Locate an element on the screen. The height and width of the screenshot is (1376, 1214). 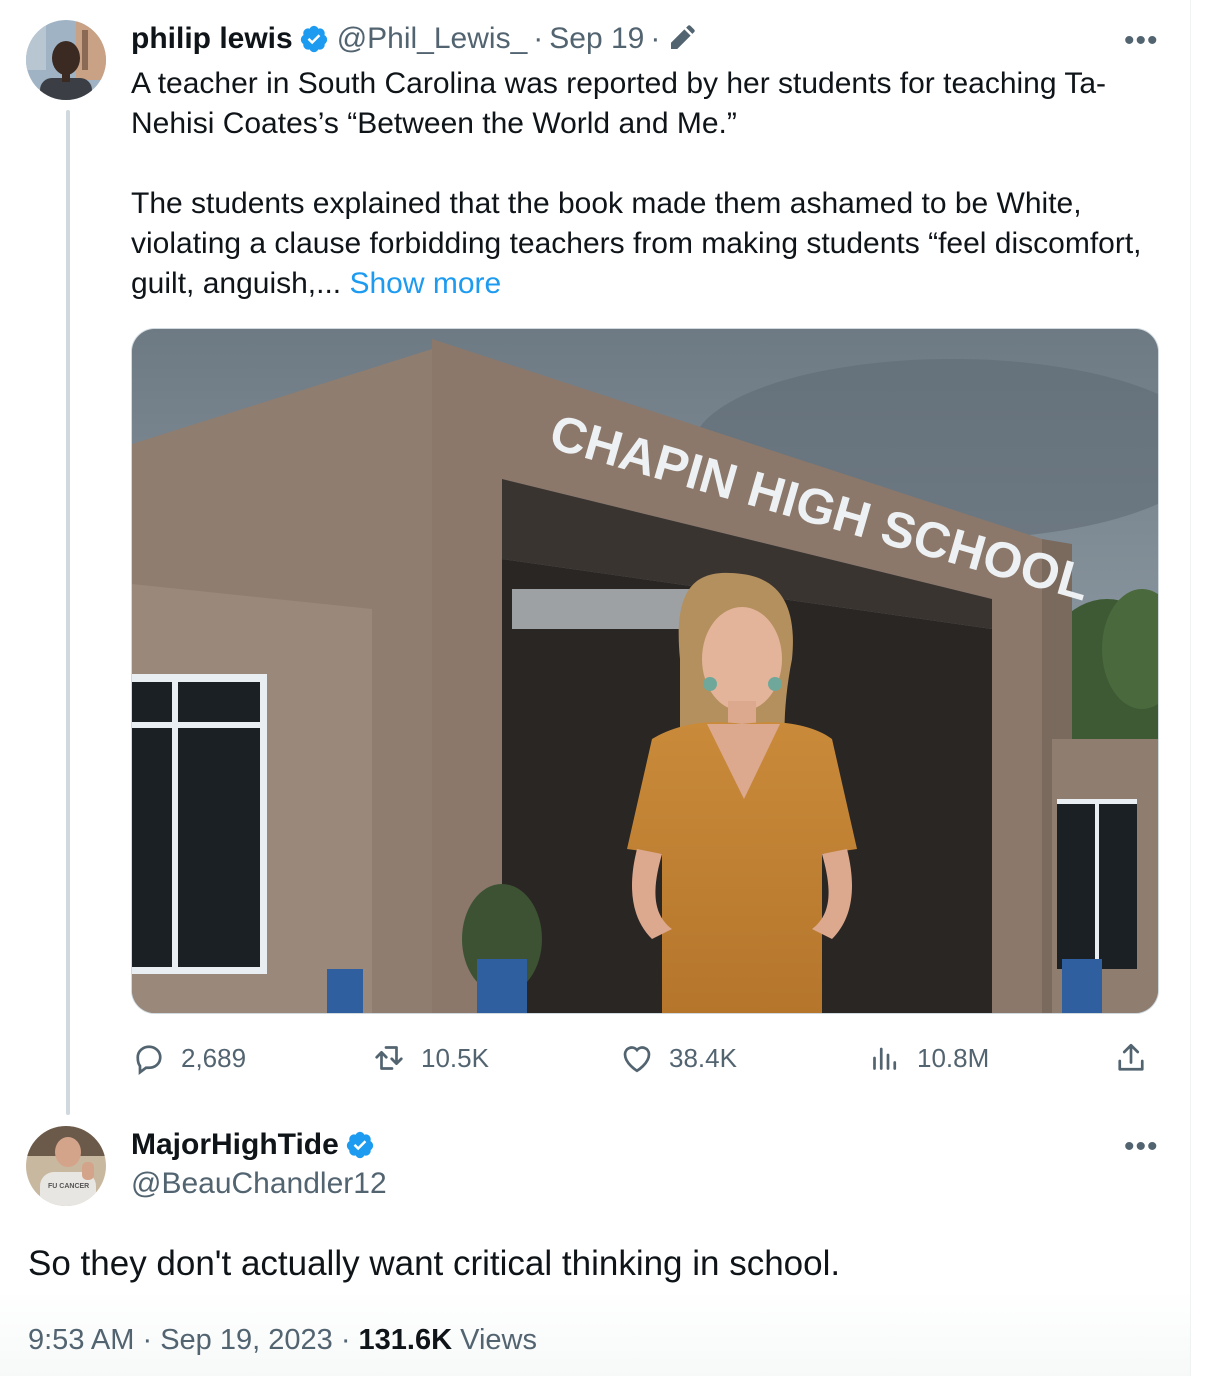
reply-more-options-icon: ••• is located at coordinates (1141, 1147).